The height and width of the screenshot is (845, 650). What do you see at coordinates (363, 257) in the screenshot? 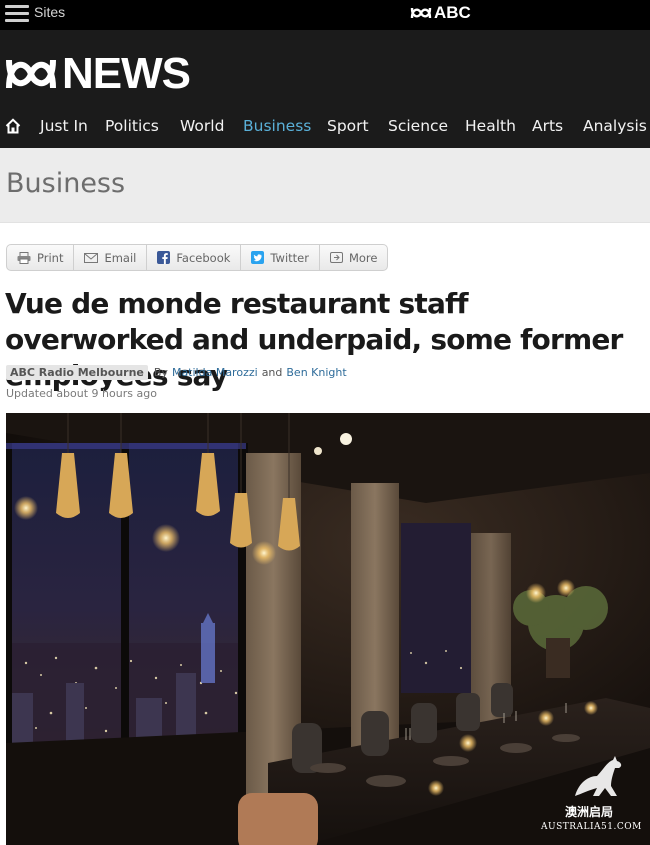
I see `more-label: More` at bounding box center [363, 257].